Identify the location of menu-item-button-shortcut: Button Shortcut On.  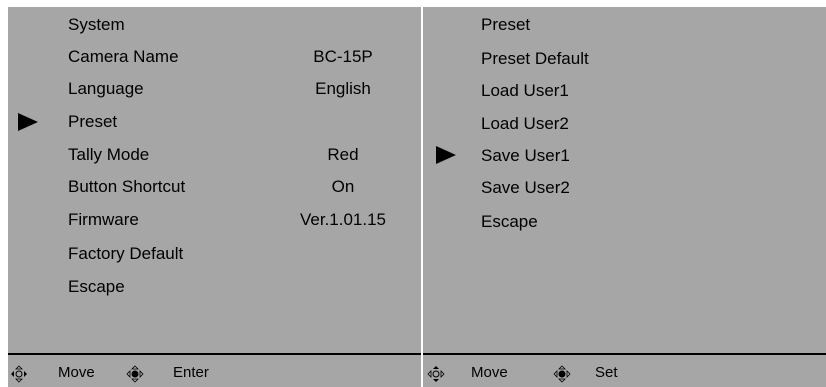
(240, 187).